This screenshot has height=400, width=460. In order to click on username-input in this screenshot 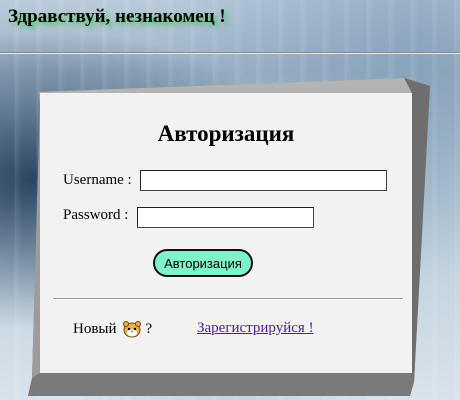, I will do `click(263, 180)`.